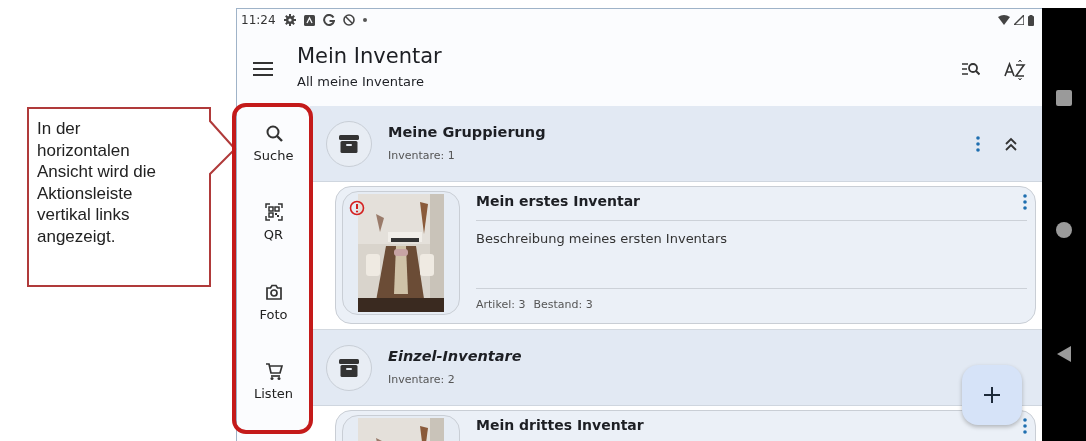 Image resolution: width=1086 pixels, height=441 pixels. I want to click on sort-button, so click(1015, 68).